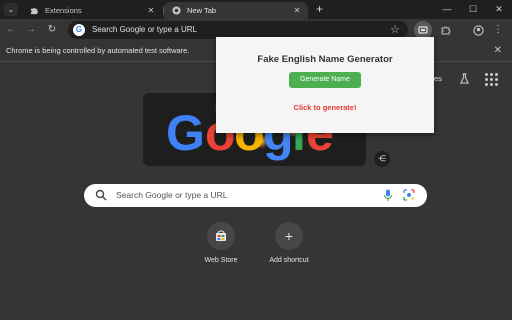 This screenshot has height=320, width=512. What do you see at coordinates (325, 107) in the screenshot?
I see `popup-status-text: Click to generate!` at bounding box center [325, 107].